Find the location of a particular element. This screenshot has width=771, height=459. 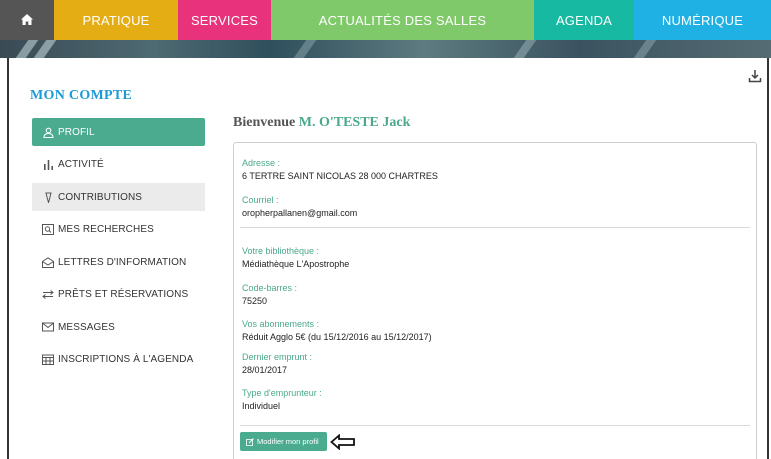

nav-home is located at coordinates (27, 20).